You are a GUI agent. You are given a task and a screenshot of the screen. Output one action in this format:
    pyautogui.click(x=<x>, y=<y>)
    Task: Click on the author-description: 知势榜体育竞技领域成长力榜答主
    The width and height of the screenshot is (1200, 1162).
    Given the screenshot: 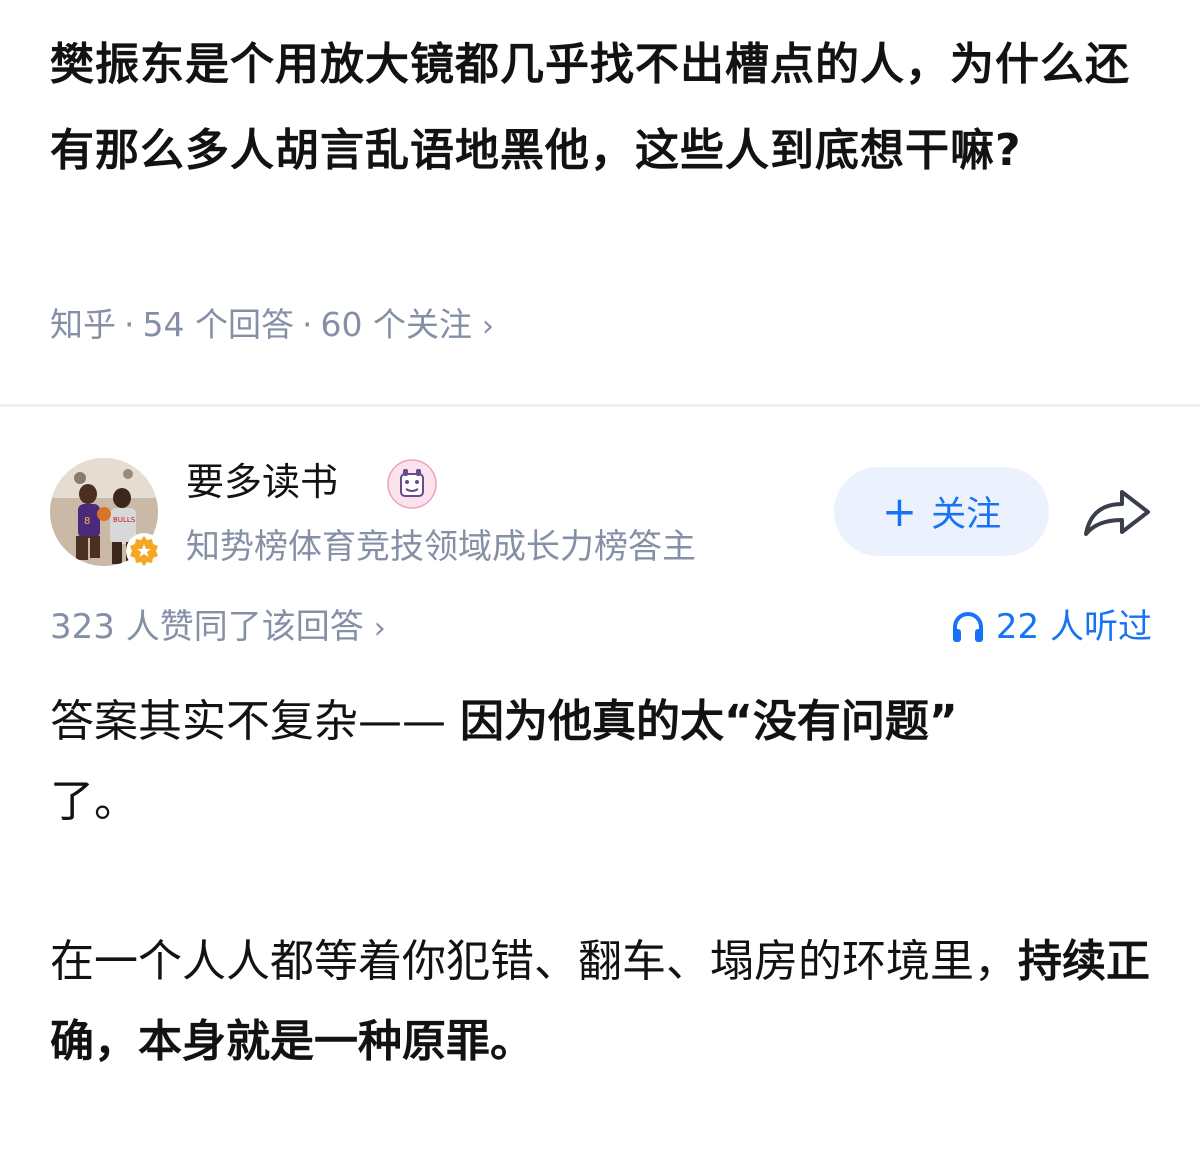 What is the action you would take?
    pyautogui.click(x=441, y=547)
    